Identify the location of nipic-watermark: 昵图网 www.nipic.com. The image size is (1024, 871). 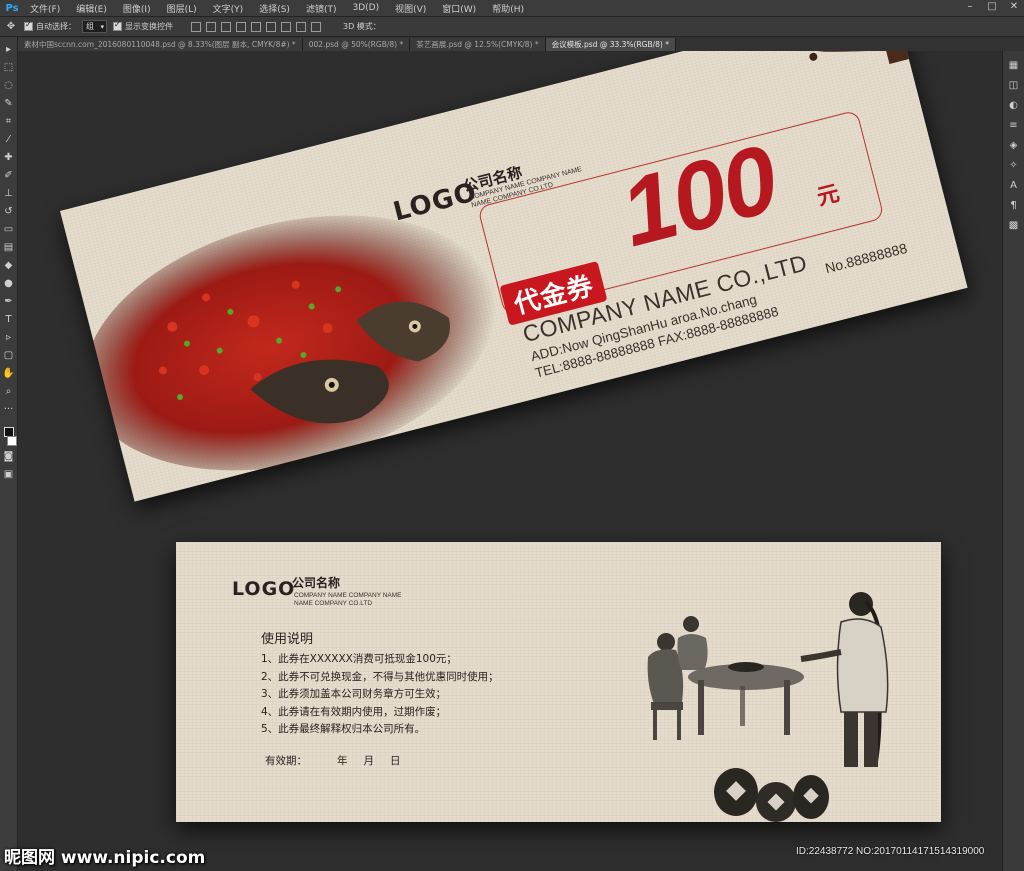
(105, 858).